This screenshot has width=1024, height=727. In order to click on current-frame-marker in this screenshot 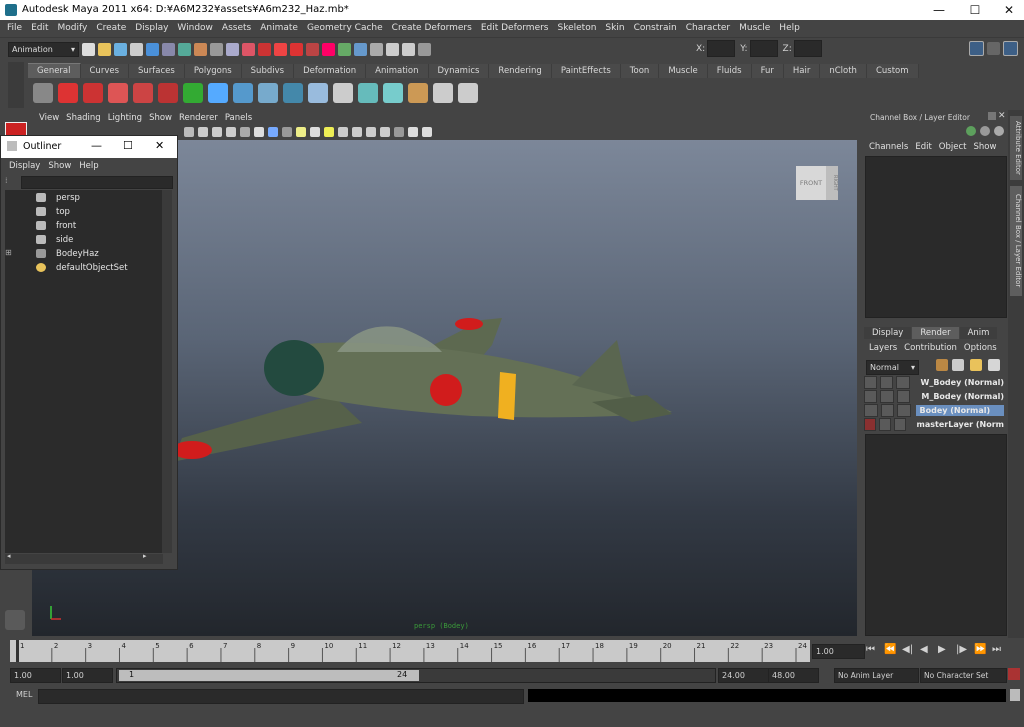, I will do `click(17, 651)`.